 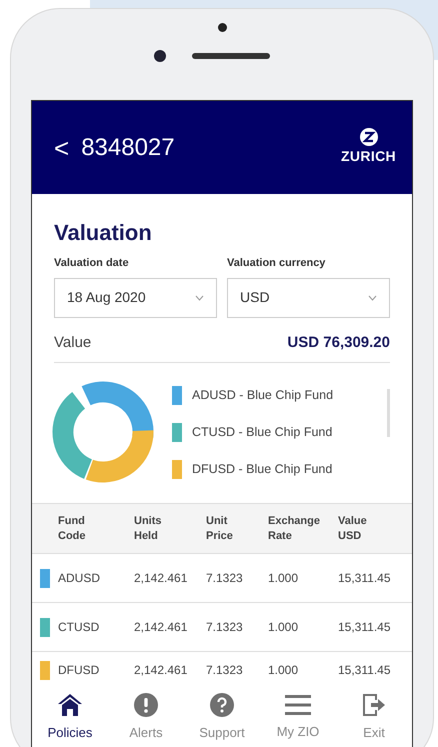 I want to click on column-header: Fund Code, so click(x=72, y=529).